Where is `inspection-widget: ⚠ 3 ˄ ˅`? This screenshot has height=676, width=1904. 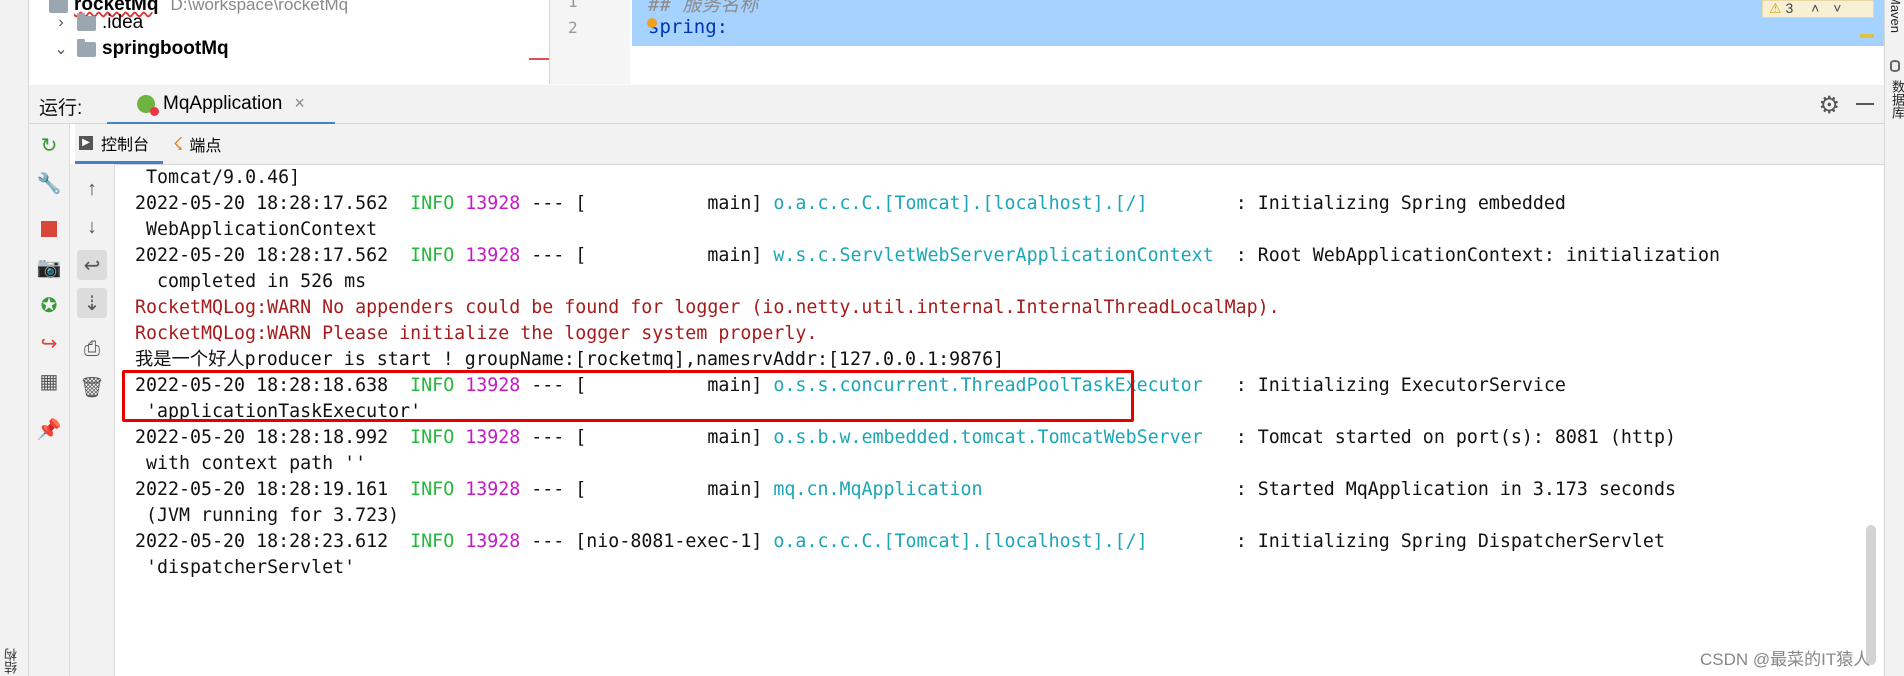 inspection-widget: ⚠ 3 ˄ ˅ is located at coordinates (1818, 9).